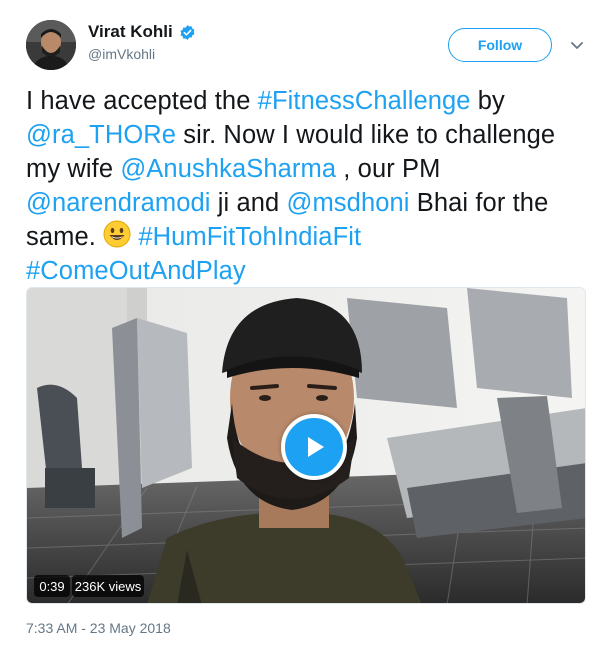  I want to click on avatar, so click(51, 45).